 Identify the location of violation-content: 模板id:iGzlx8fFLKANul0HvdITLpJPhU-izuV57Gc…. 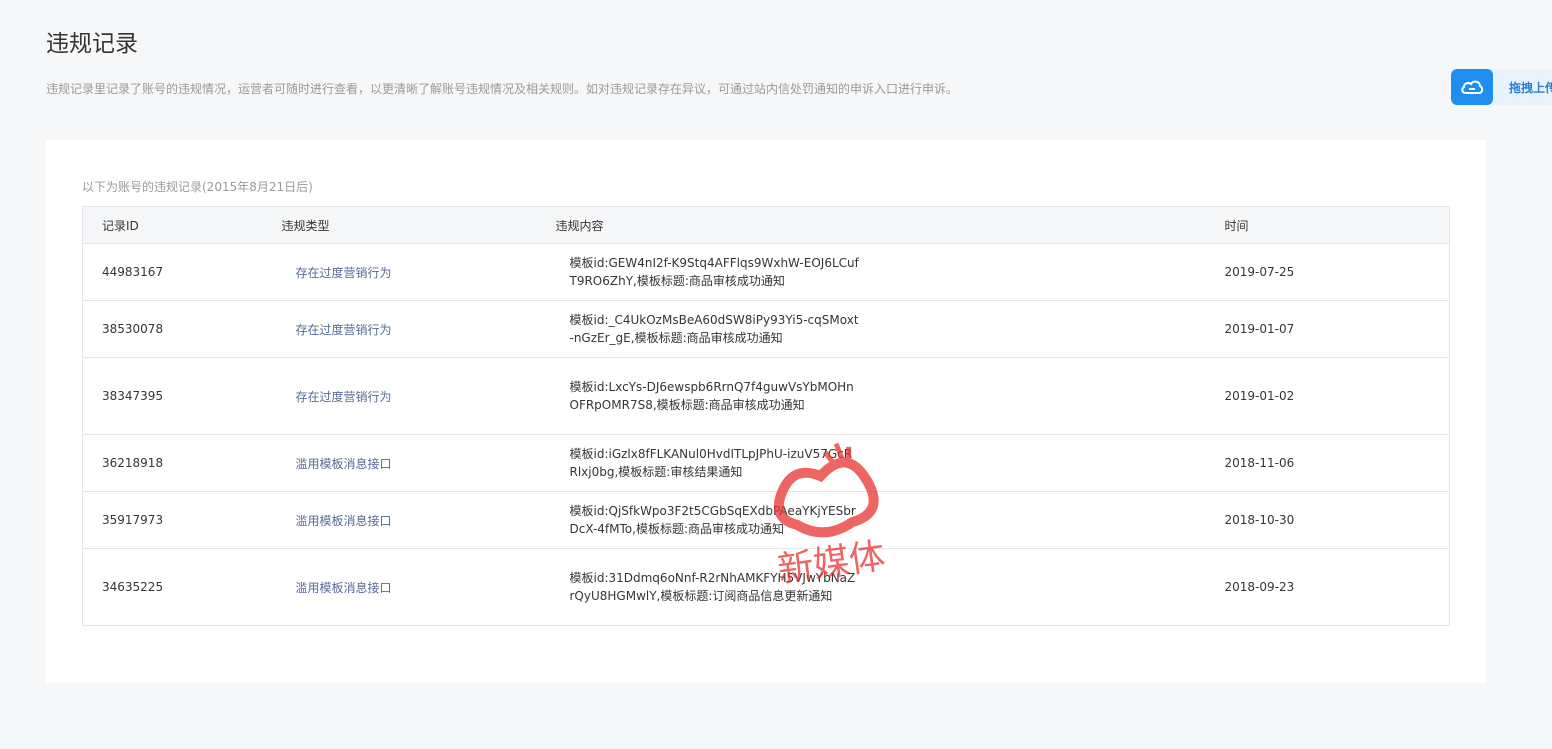
(711, 463).